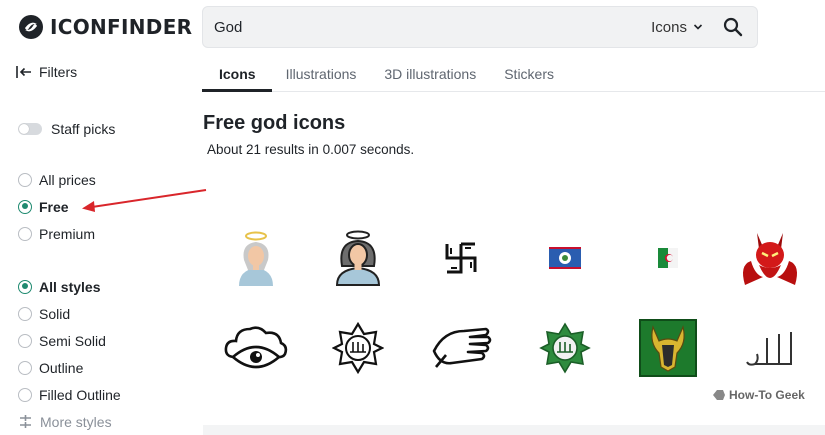 Image resolution: width=825 pixels, height=435 pixels. I want to click on collapse-sidebar-icon, so click(23, 72).